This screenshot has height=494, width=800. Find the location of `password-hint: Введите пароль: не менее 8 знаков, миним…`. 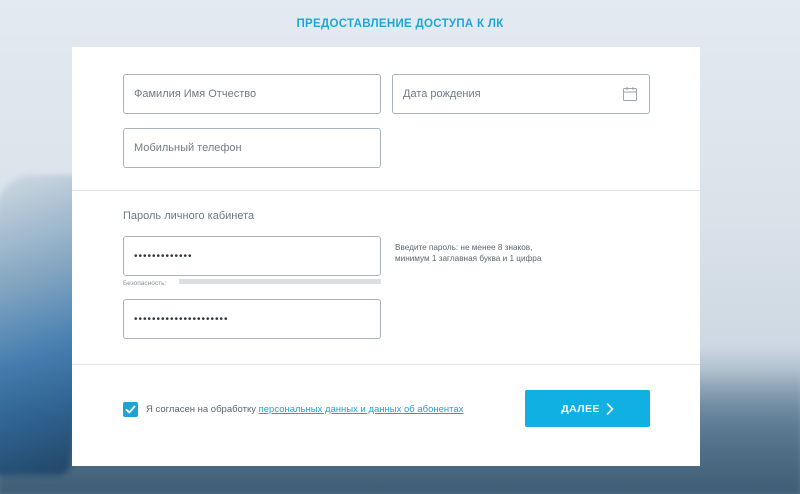

password-hint: Введите пароль: не менее 8 знаков, миним… is located at coordinates (480, 253).